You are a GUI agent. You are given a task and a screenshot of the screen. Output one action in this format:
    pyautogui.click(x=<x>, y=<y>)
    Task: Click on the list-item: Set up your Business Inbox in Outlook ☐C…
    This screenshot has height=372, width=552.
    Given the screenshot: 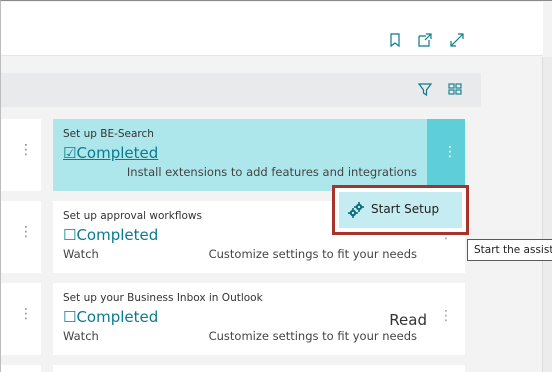 What is the action you would take?
    pyautogui.click(x=259, y=319)
    